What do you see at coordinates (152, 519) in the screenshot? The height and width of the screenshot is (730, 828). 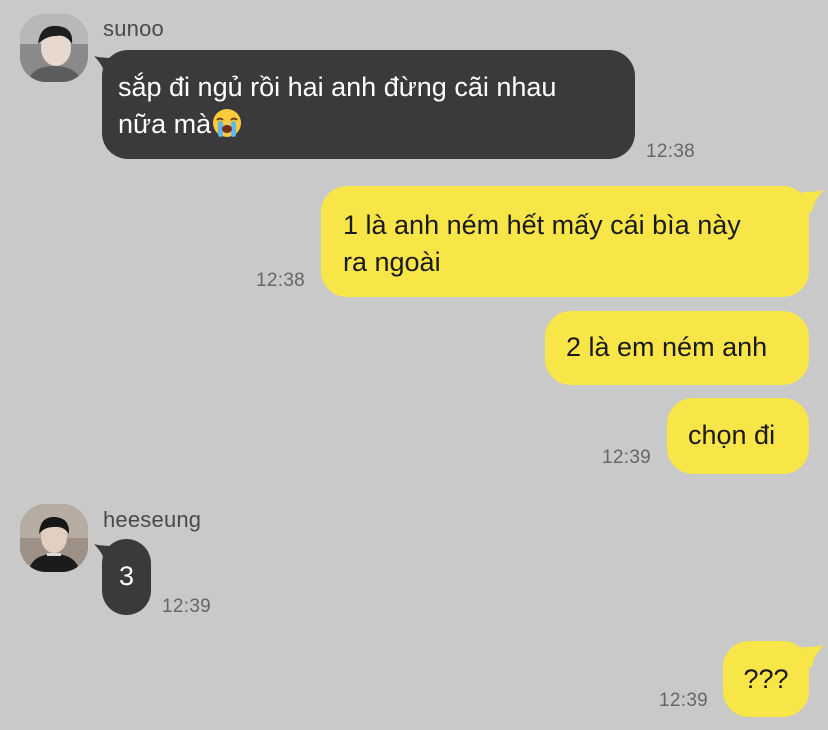 I see `sender-name: heeseung` at bounding box center [152, 519].